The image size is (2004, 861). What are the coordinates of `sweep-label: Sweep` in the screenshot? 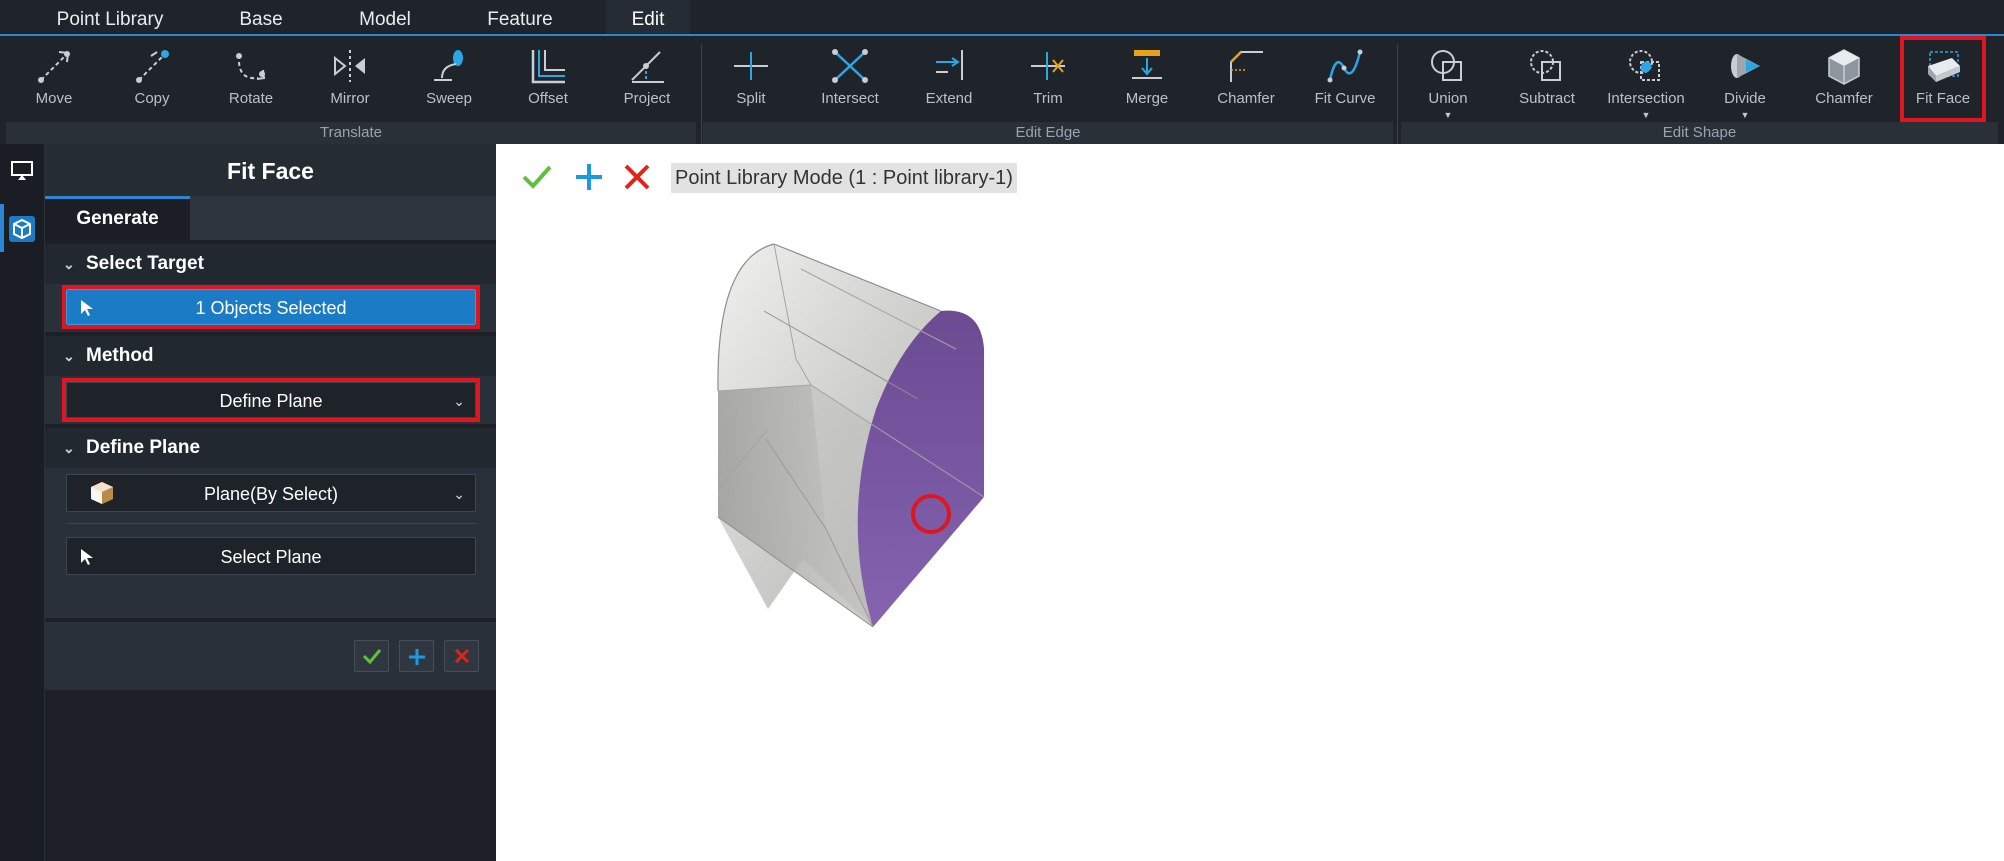 It's located at (449, 98).